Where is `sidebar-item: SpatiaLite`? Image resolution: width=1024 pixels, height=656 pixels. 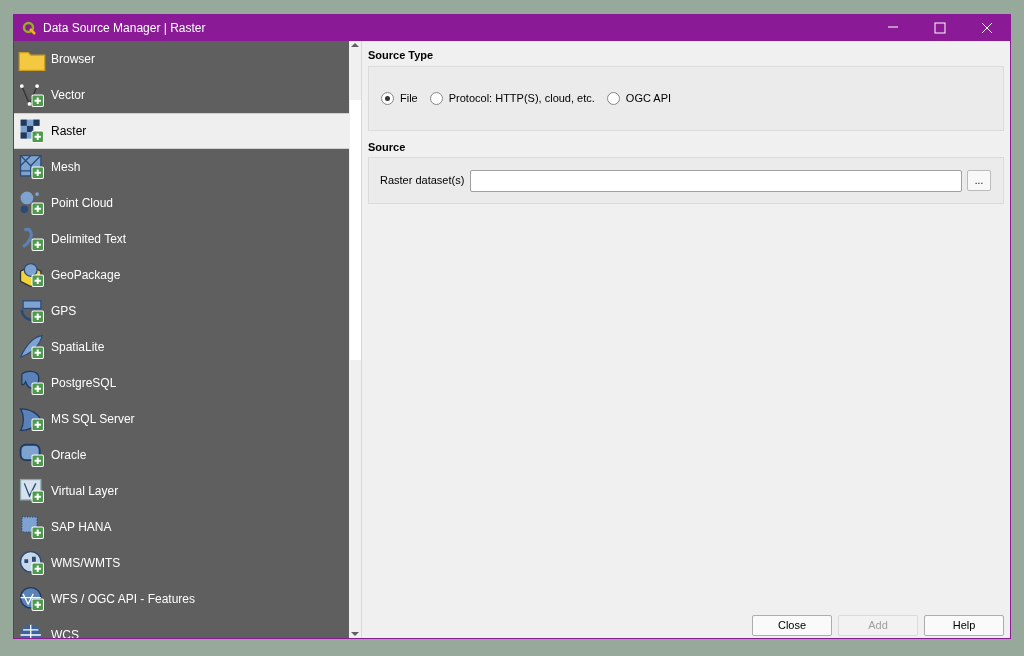 sidebar-item: SpatiaLite is located at coordinates (181, 347).